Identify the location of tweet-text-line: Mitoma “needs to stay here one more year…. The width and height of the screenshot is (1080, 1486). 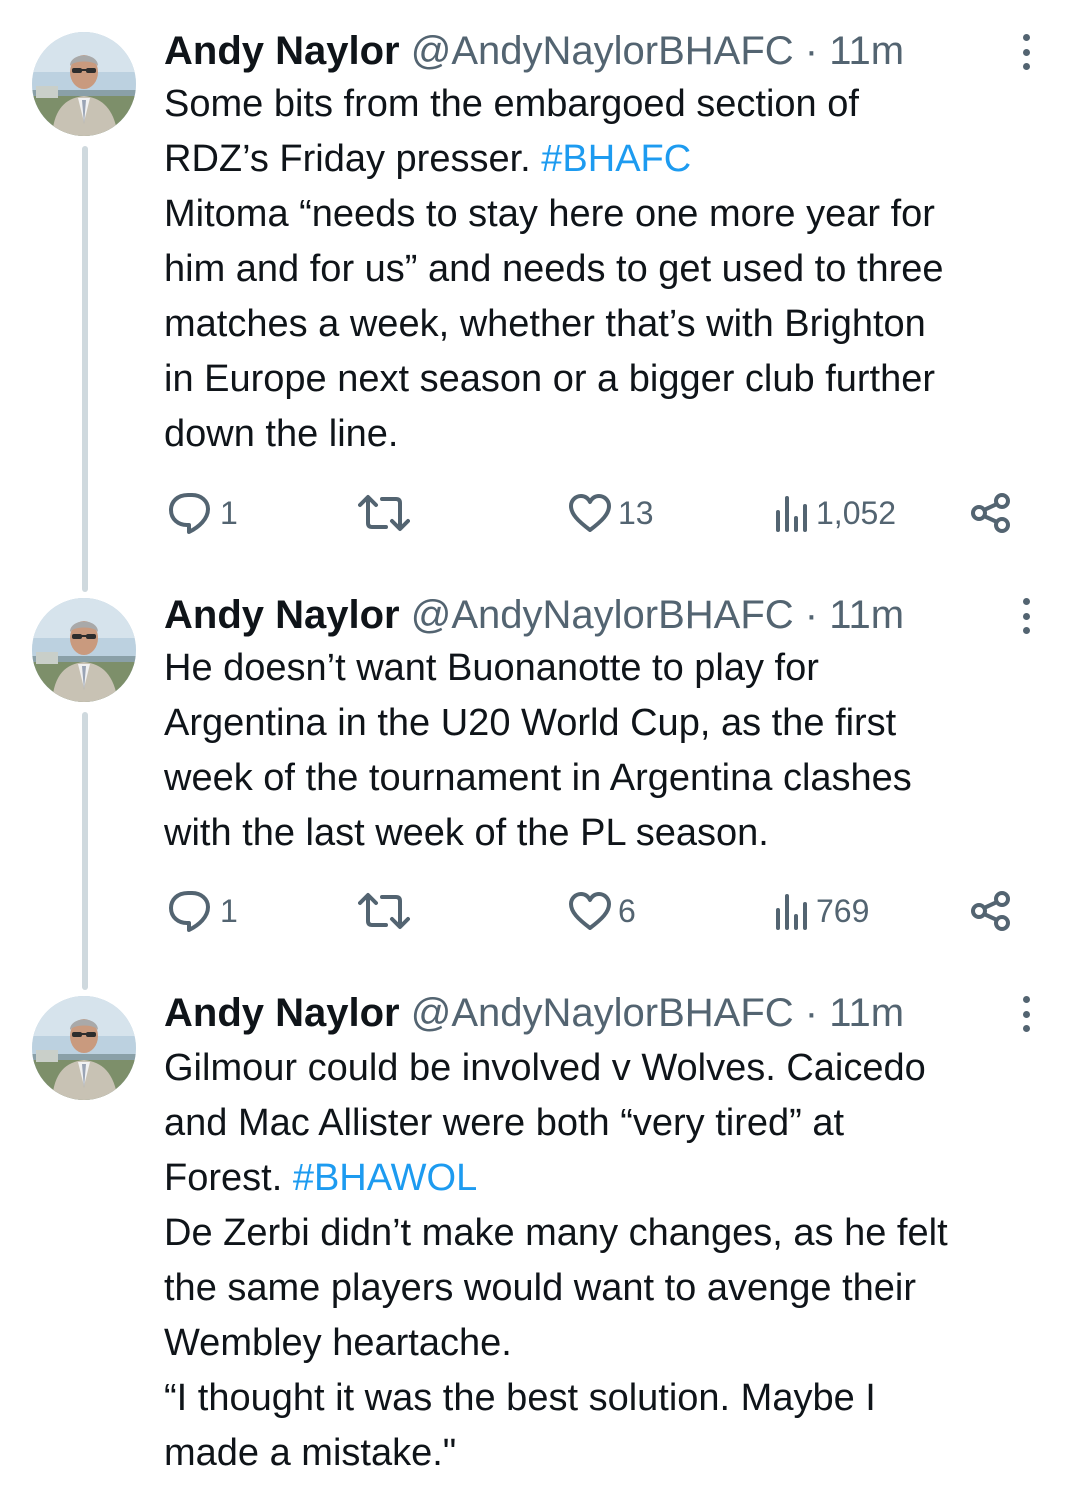
(607, 214).